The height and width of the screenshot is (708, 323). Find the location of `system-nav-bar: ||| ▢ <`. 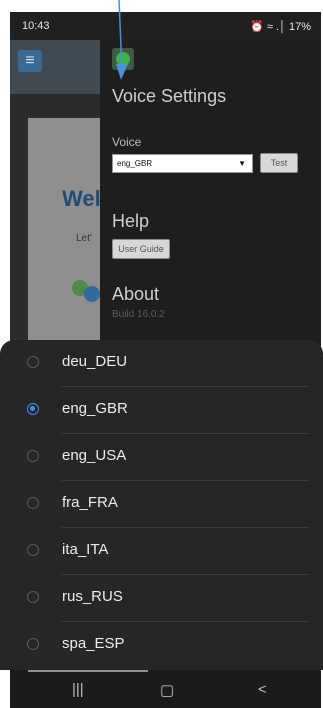

system-nav-bar: ||| ▢ < is located at coordinates (165, 690).